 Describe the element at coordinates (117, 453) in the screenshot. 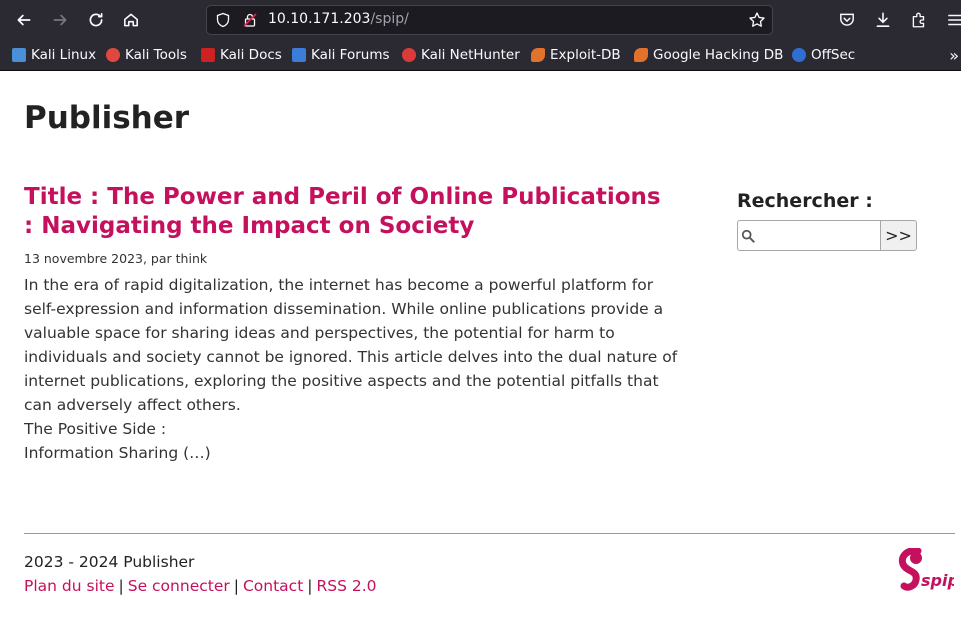

I see `article-excerpt-end: Information Sharing (…)` at that location.